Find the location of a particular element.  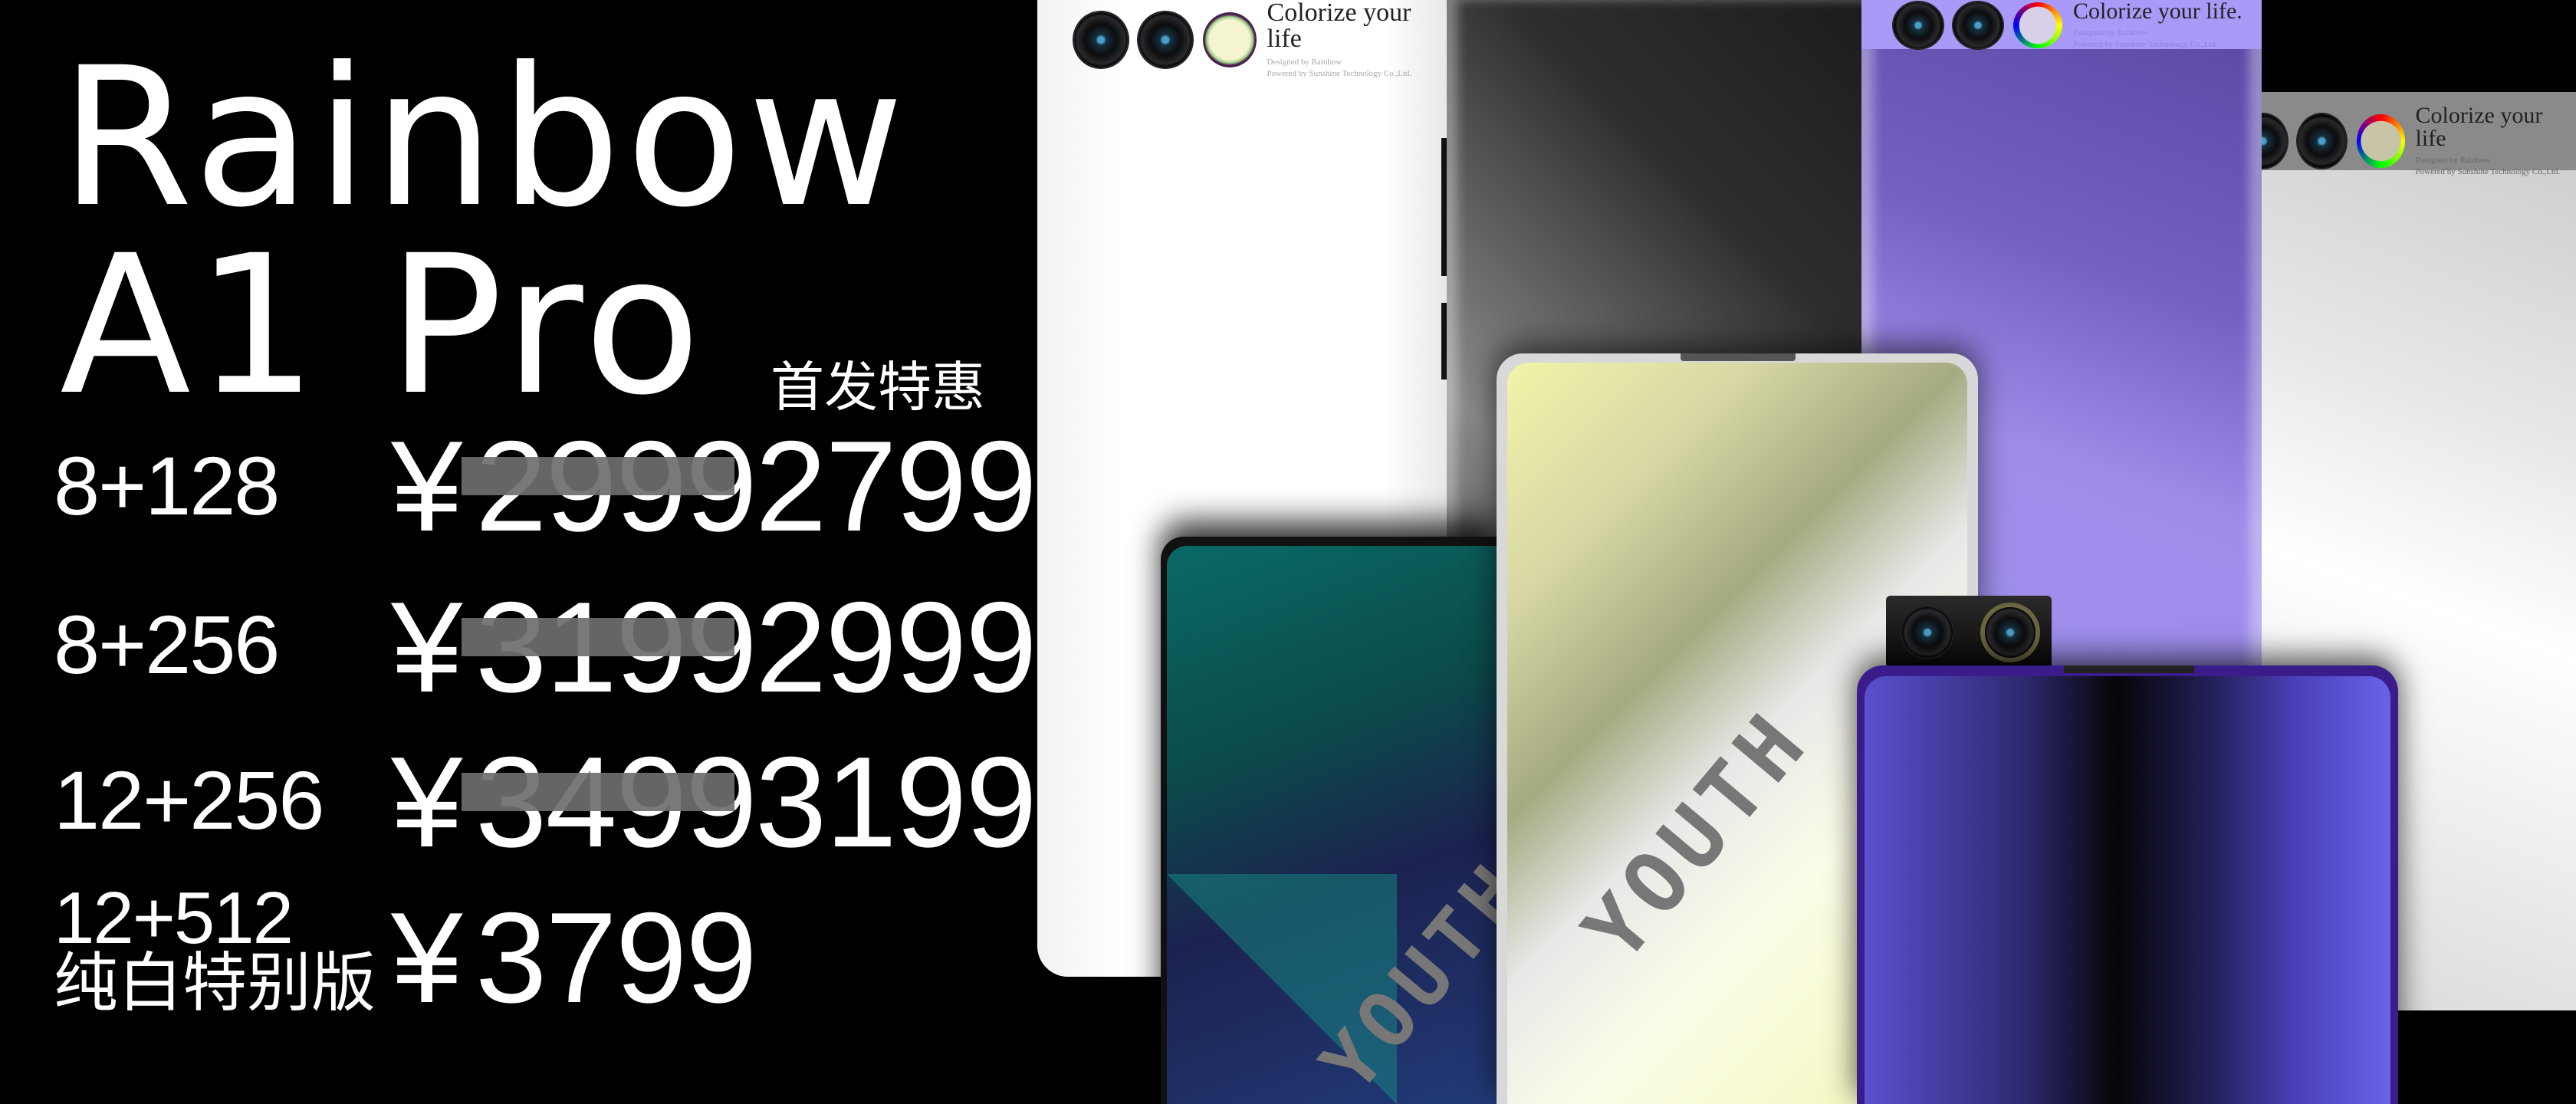

edition-label: 纯白特别版 is located at coordinates (215, 982).